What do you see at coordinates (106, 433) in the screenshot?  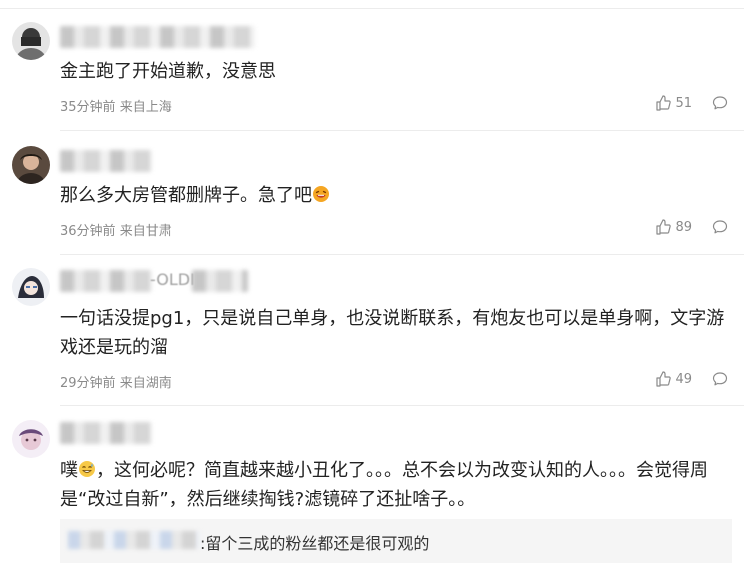 I see `username-redacted` at bounding box center [106, 433].